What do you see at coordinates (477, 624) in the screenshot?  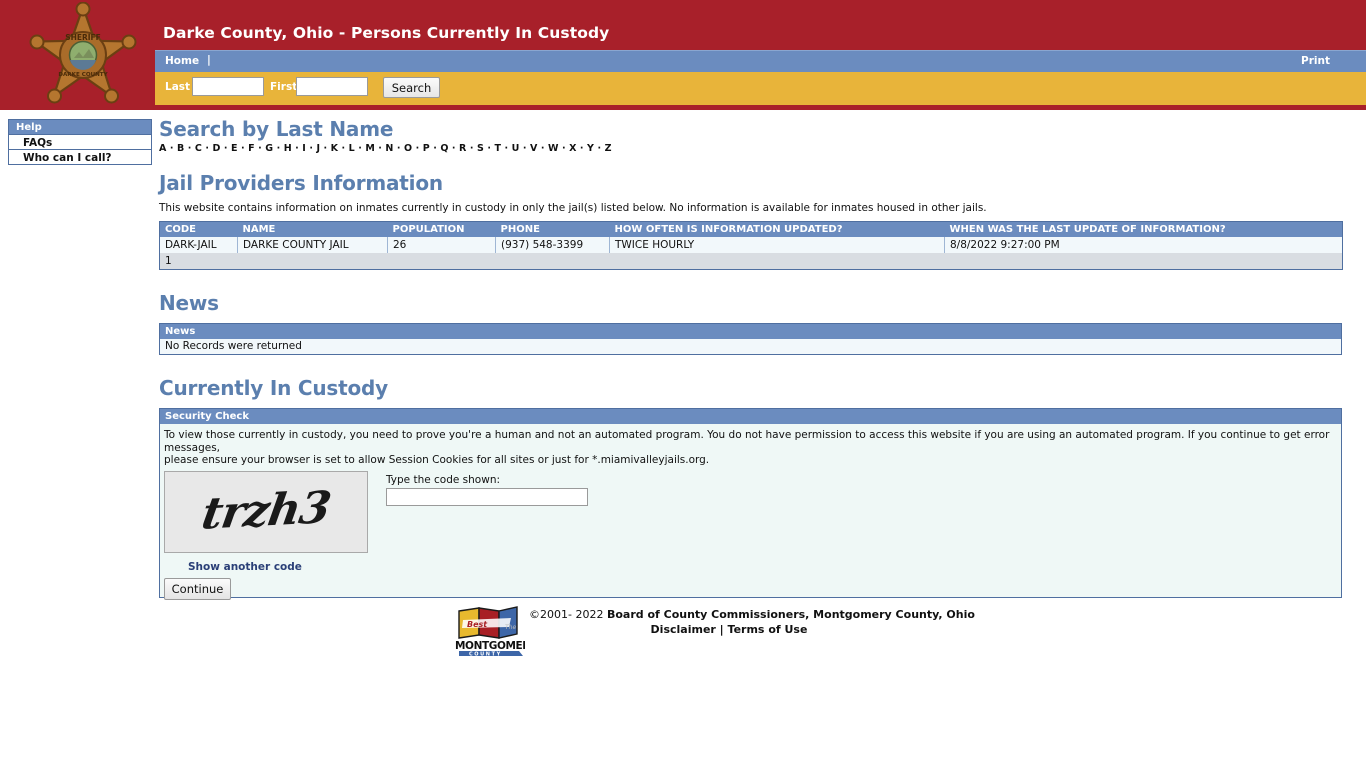 I see `svg-text: Best` at bounding box center [477, 624].